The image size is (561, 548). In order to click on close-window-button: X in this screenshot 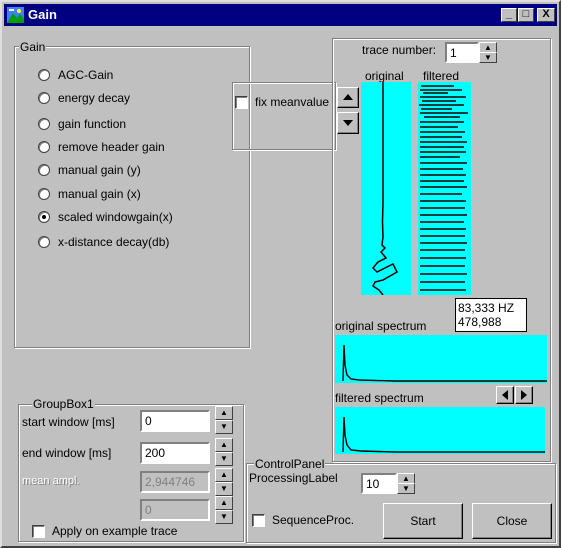, I will do `click(546, 15)`.